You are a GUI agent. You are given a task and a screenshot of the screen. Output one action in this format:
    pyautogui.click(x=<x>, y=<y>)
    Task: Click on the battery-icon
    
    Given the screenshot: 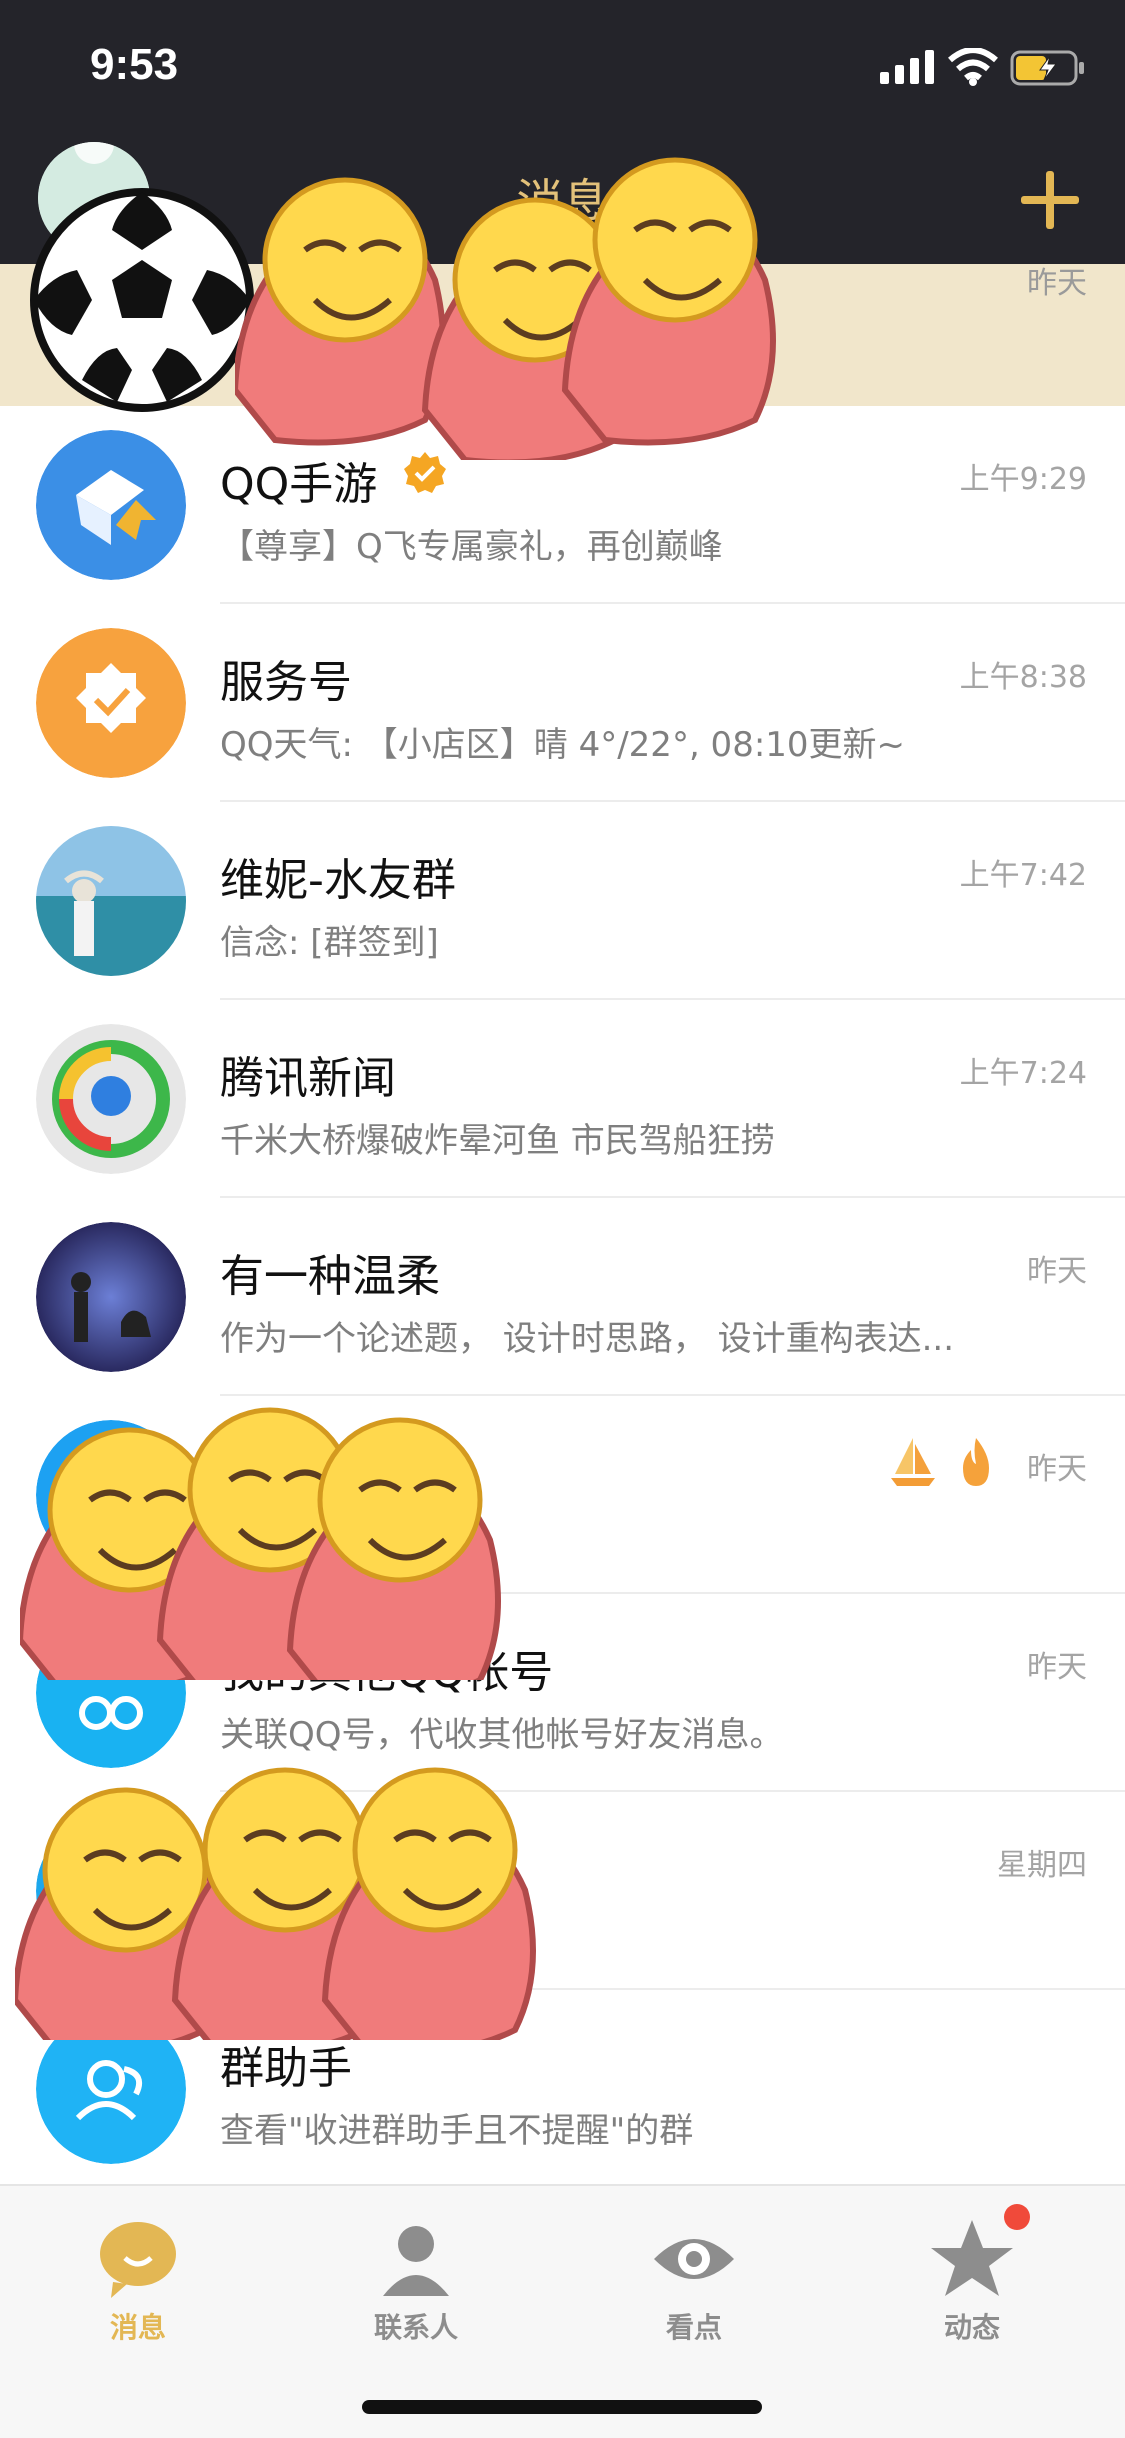 What is the action you would take?
    pyautogui.click(x=1047, y=68)
    